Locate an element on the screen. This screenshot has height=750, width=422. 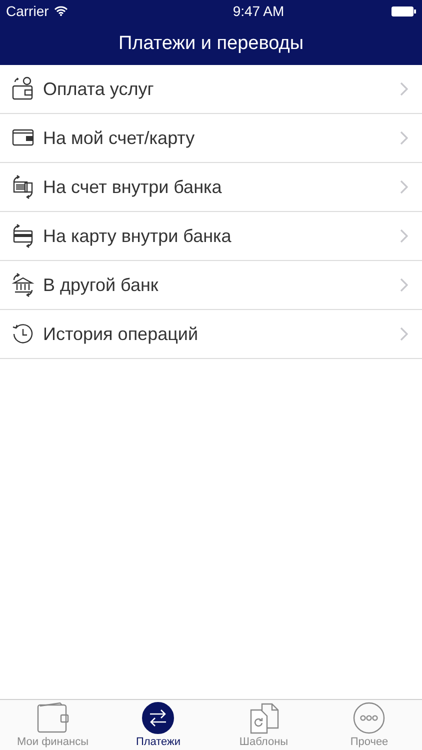
tab: Платежи is located at coordinates (158, 725).